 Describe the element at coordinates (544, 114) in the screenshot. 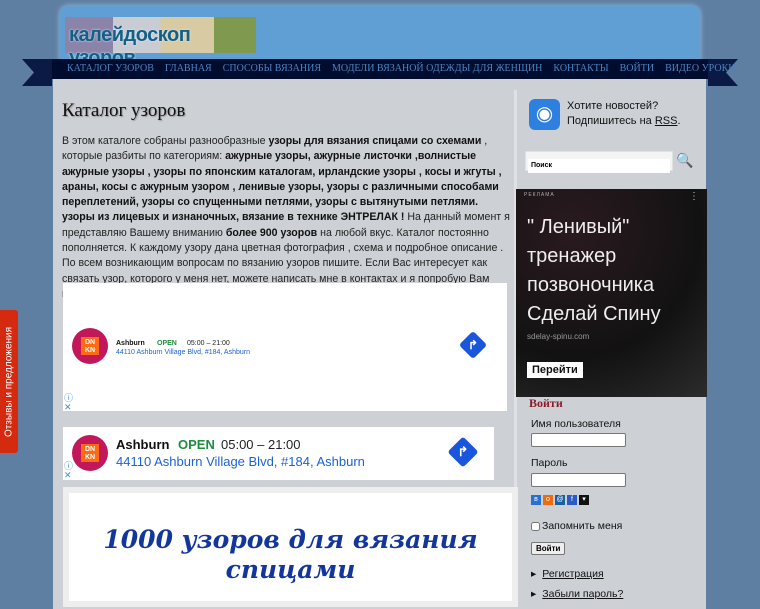

I see `rss-icon: ◉` at that location.